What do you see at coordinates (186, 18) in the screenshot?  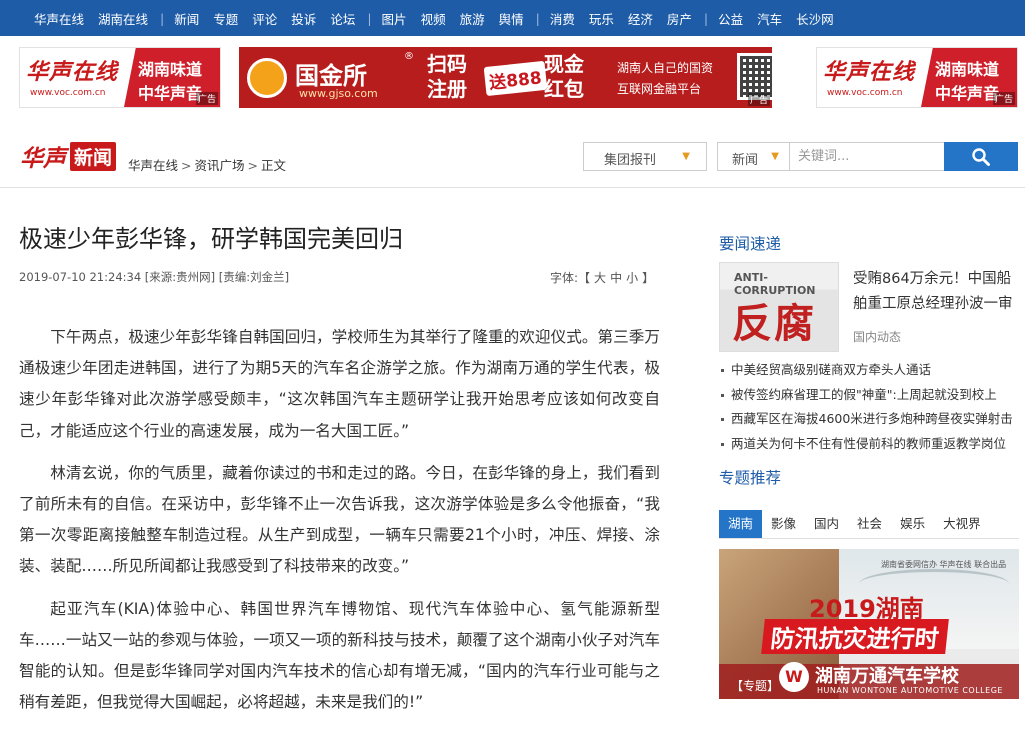 I see `nav-link-news: 新闻` at bounding box center [186, 18].